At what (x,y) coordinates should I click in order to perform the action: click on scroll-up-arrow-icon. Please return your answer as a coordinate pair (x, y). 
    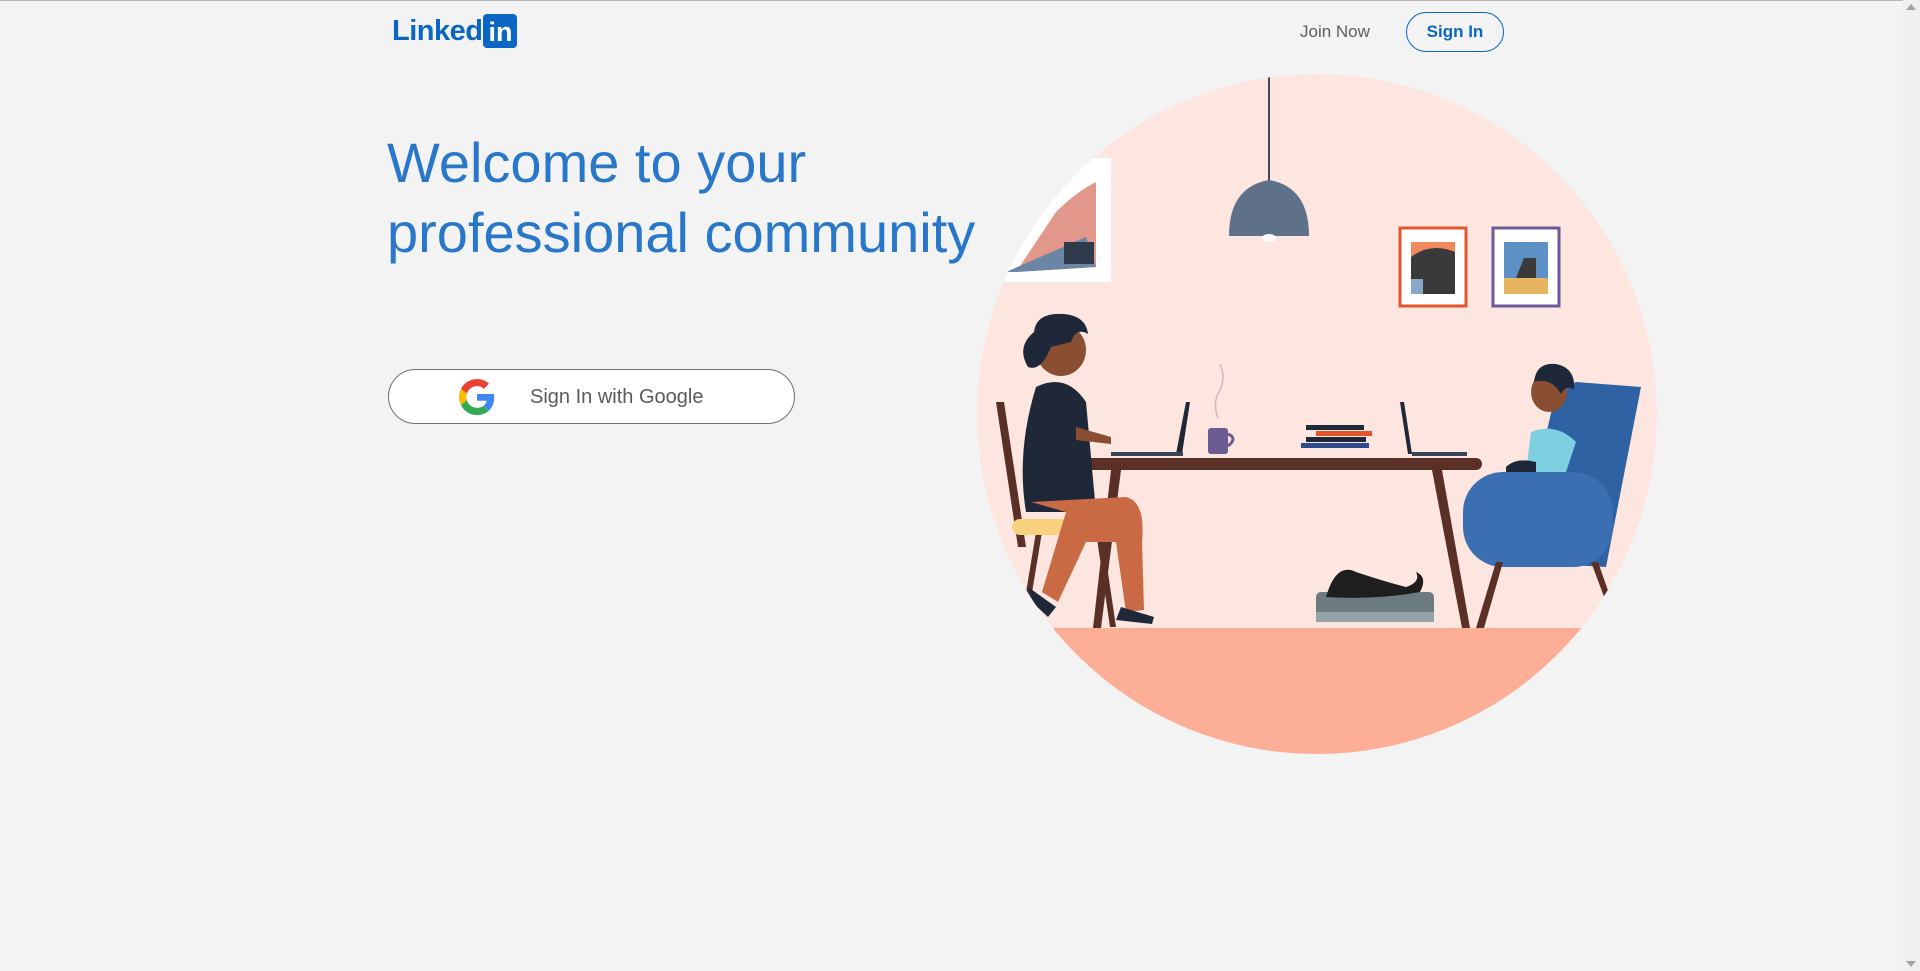
    Looking at the image, I should click on (1911, 7).